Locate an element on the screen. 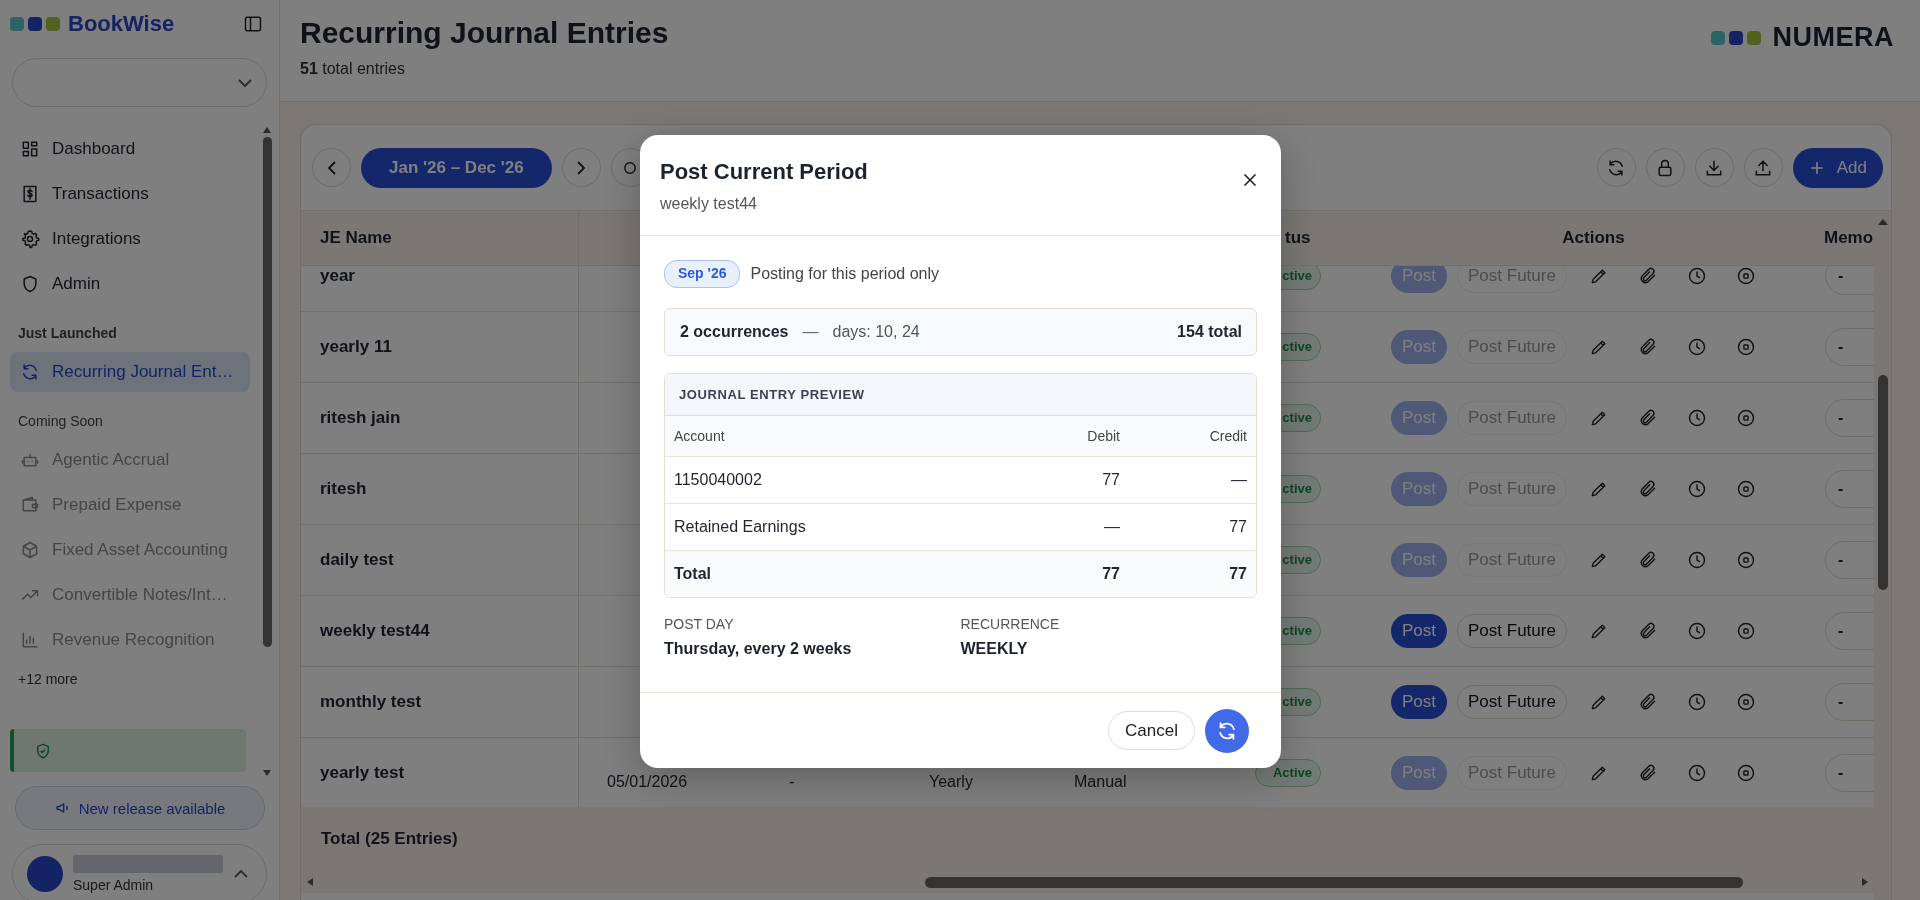 The width and height of the screenshot is (1920, 900). entry-count: 51 total entries is located at coordinates (353, 69).